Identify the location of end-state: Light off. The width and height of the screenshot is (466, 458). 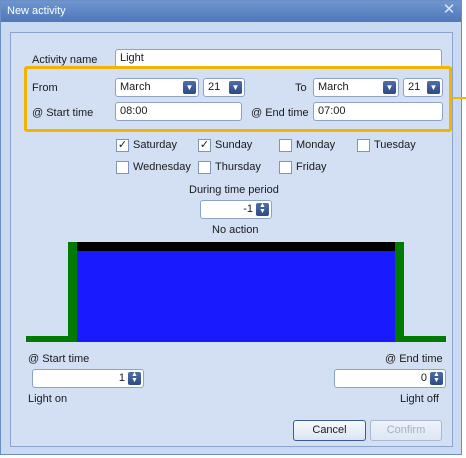
(419, 399).